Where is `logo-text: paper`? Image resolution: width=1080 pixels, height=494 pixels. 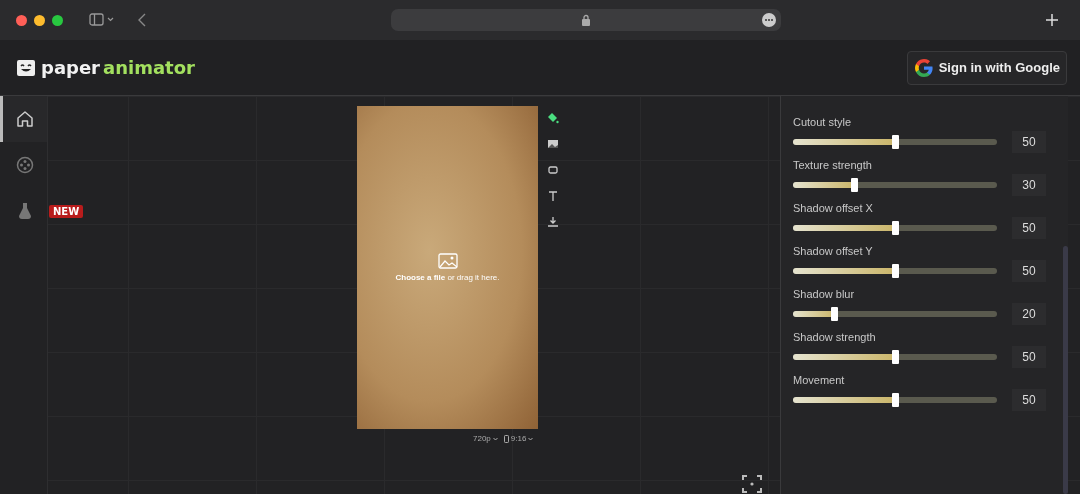
logo-text: paper is located at coordinates (70, 67).